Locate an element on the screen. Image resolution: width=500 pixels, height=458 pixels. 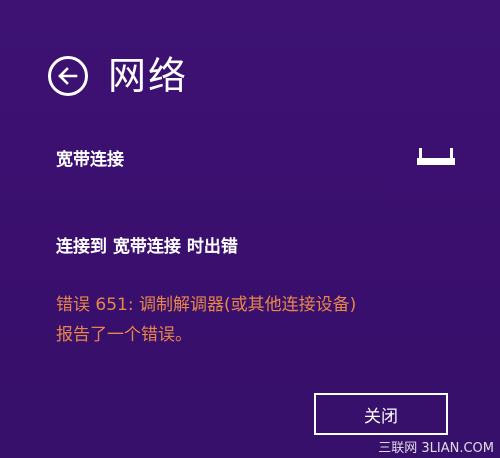
error-message-line-2: 报告了一个错误。 is located at coordinates (124, 335).